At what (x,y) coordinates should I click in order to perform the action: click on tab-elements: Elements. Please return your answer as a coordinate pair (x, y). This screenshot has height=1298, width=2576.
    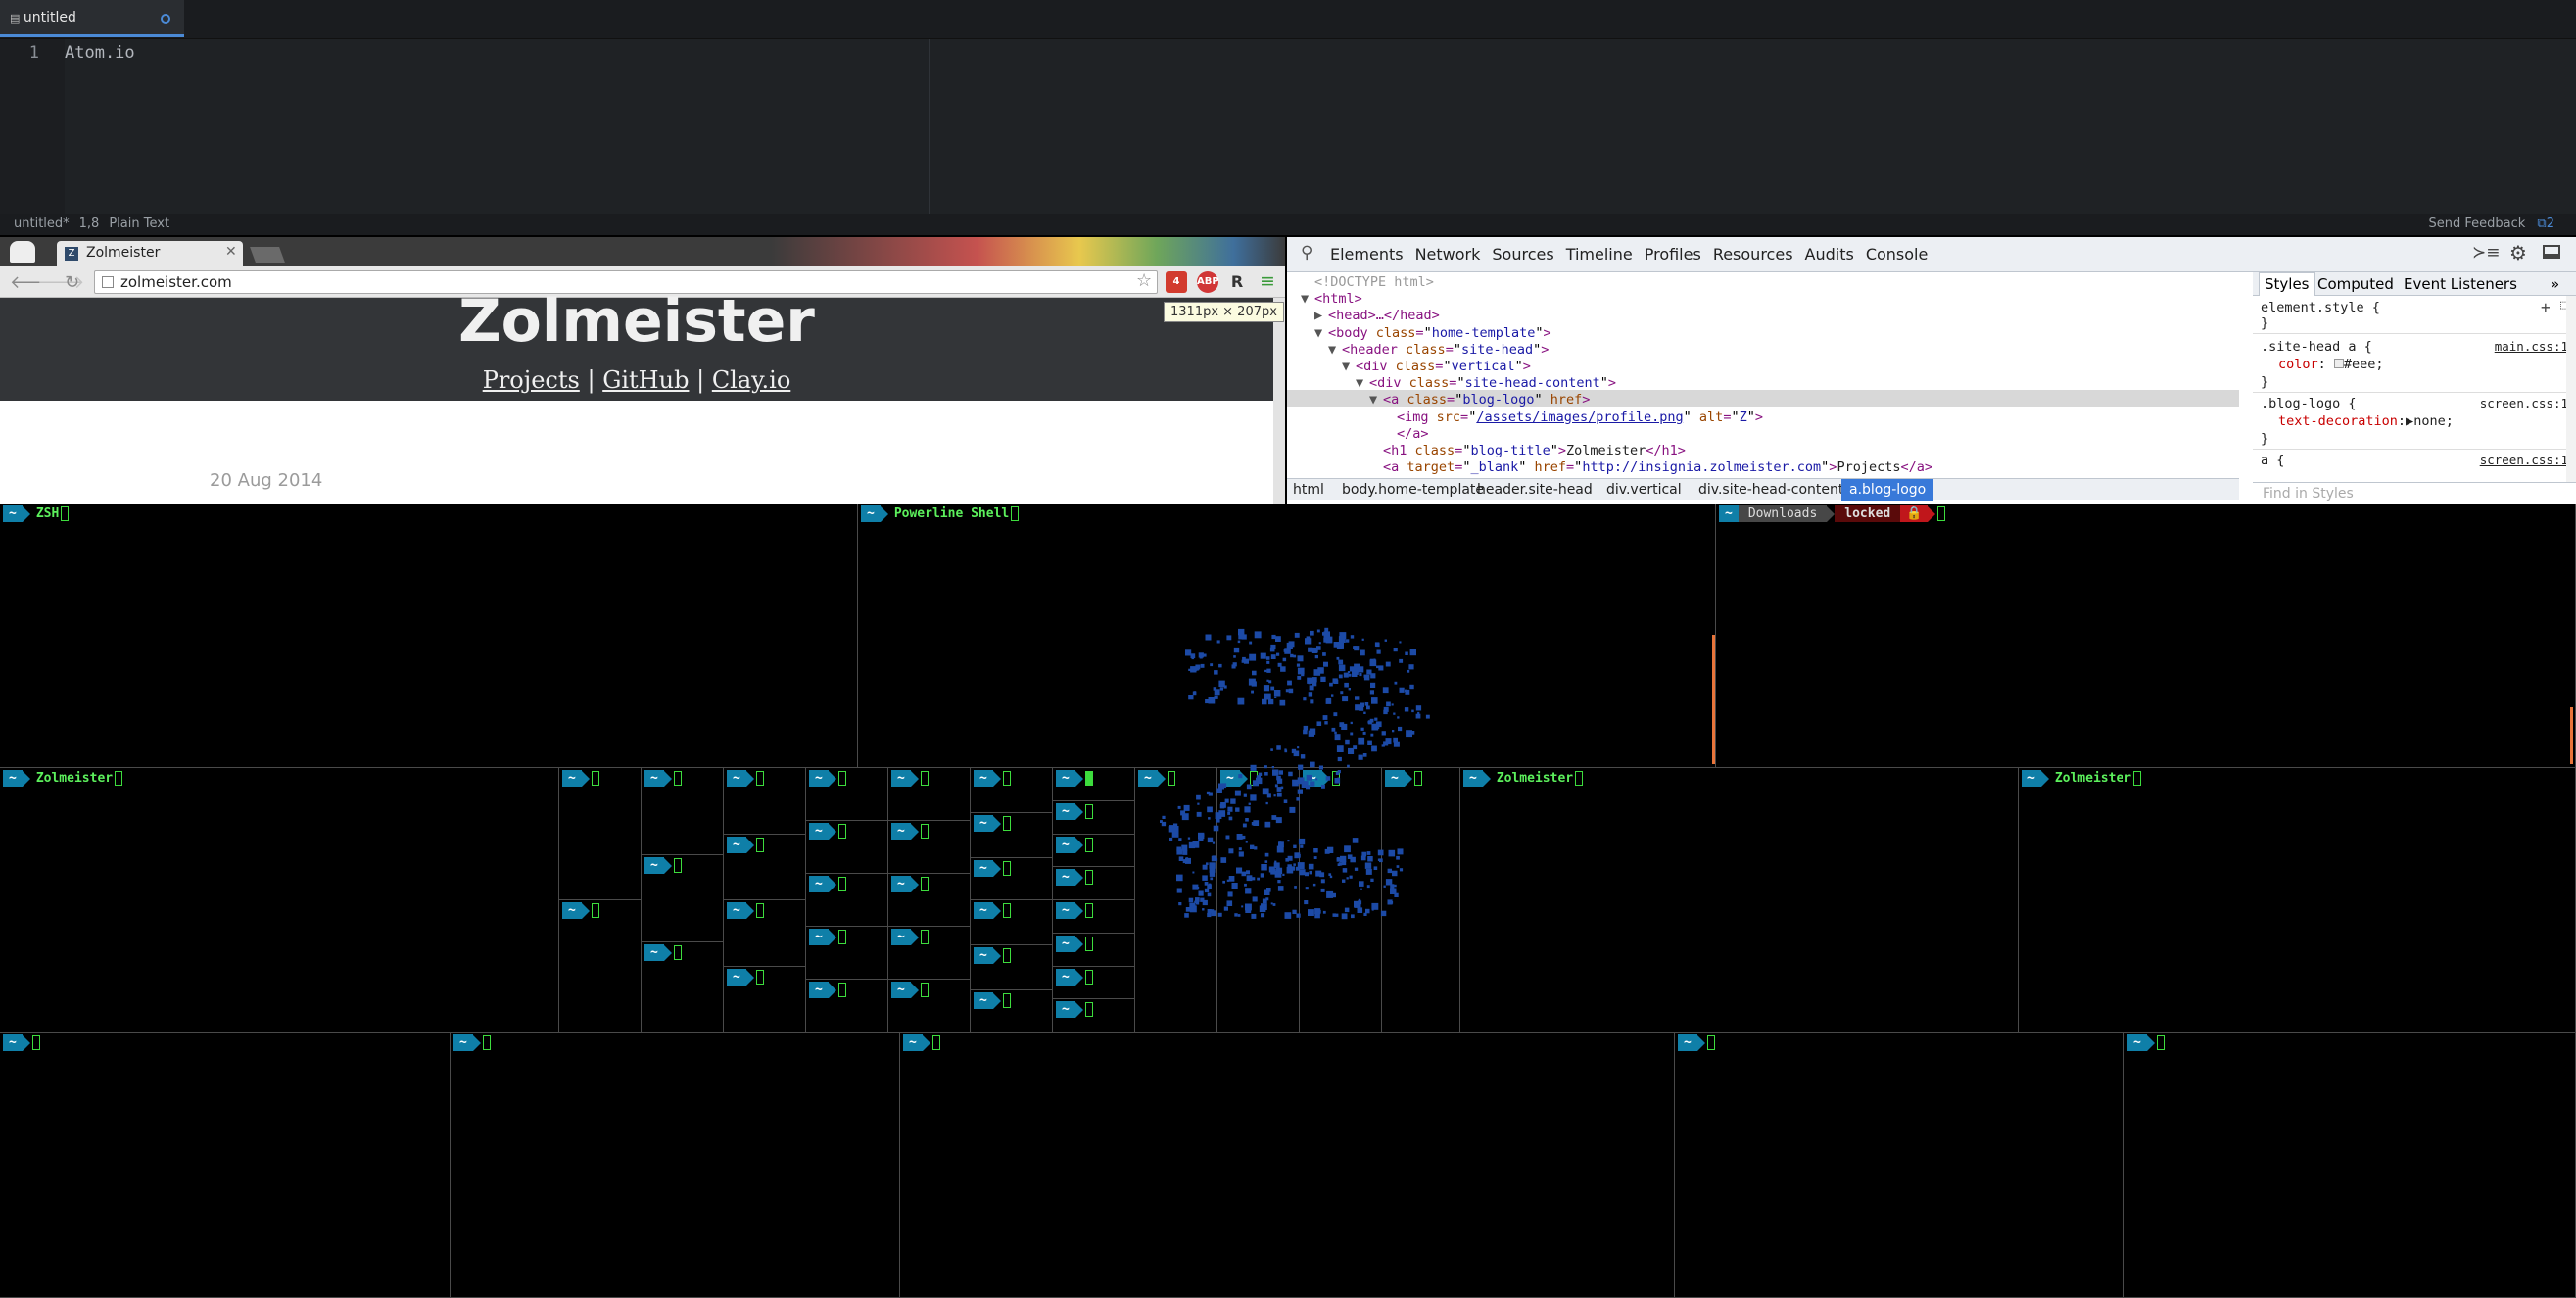
    Looking at the image, I should click on (1367, 254).